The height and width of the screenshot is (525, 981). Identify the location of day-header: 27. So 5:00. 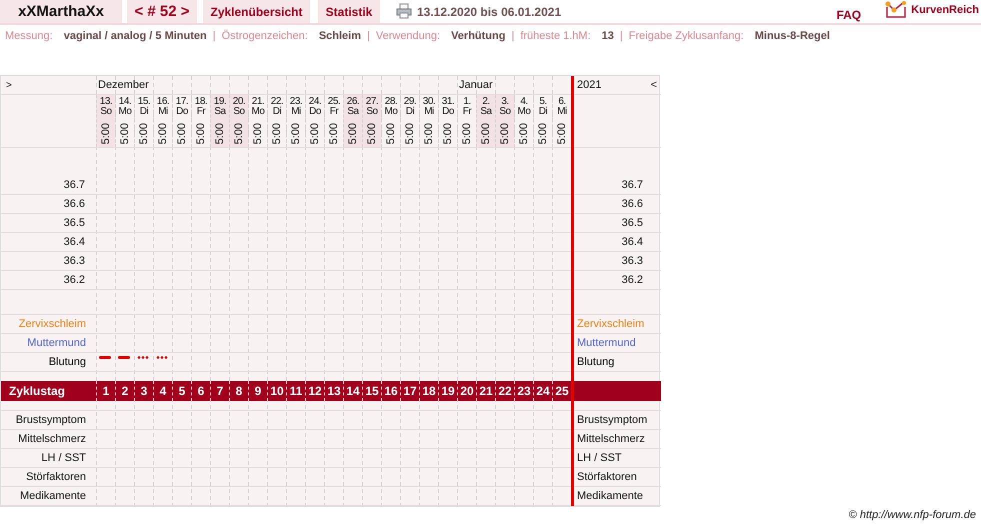
(371, 121).